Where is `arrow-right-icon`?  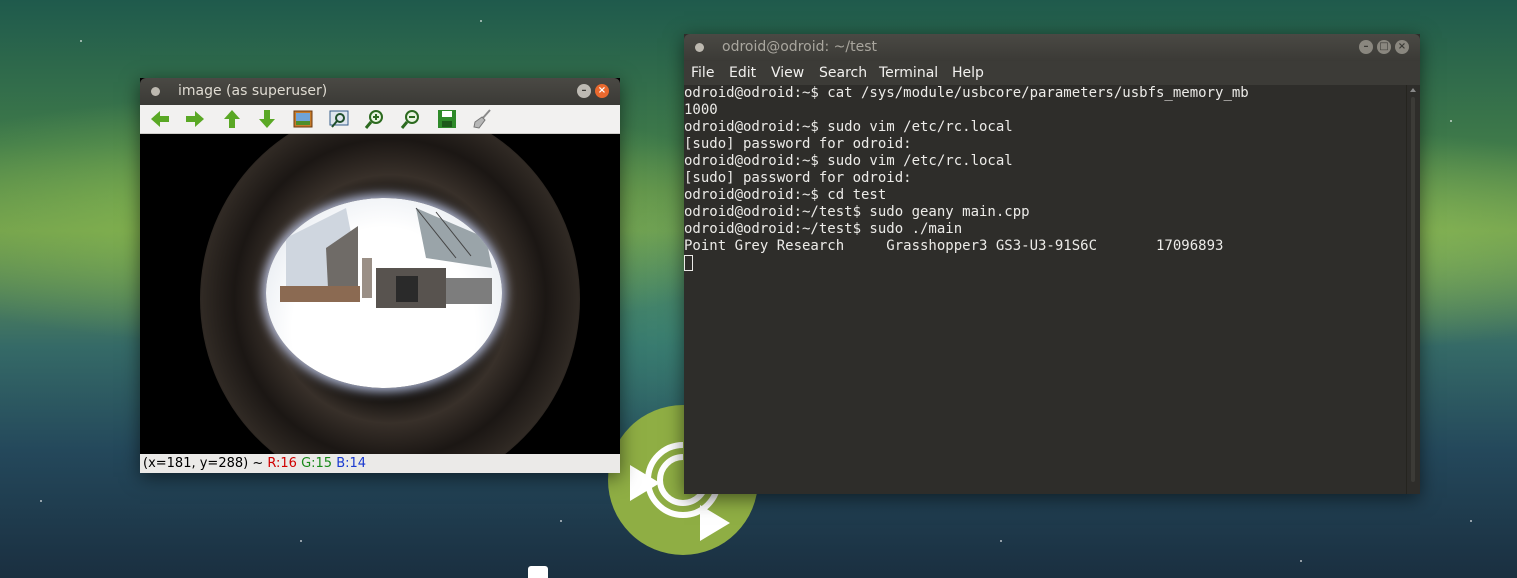 arrow-right-icon is located at coordinates (195, 119).